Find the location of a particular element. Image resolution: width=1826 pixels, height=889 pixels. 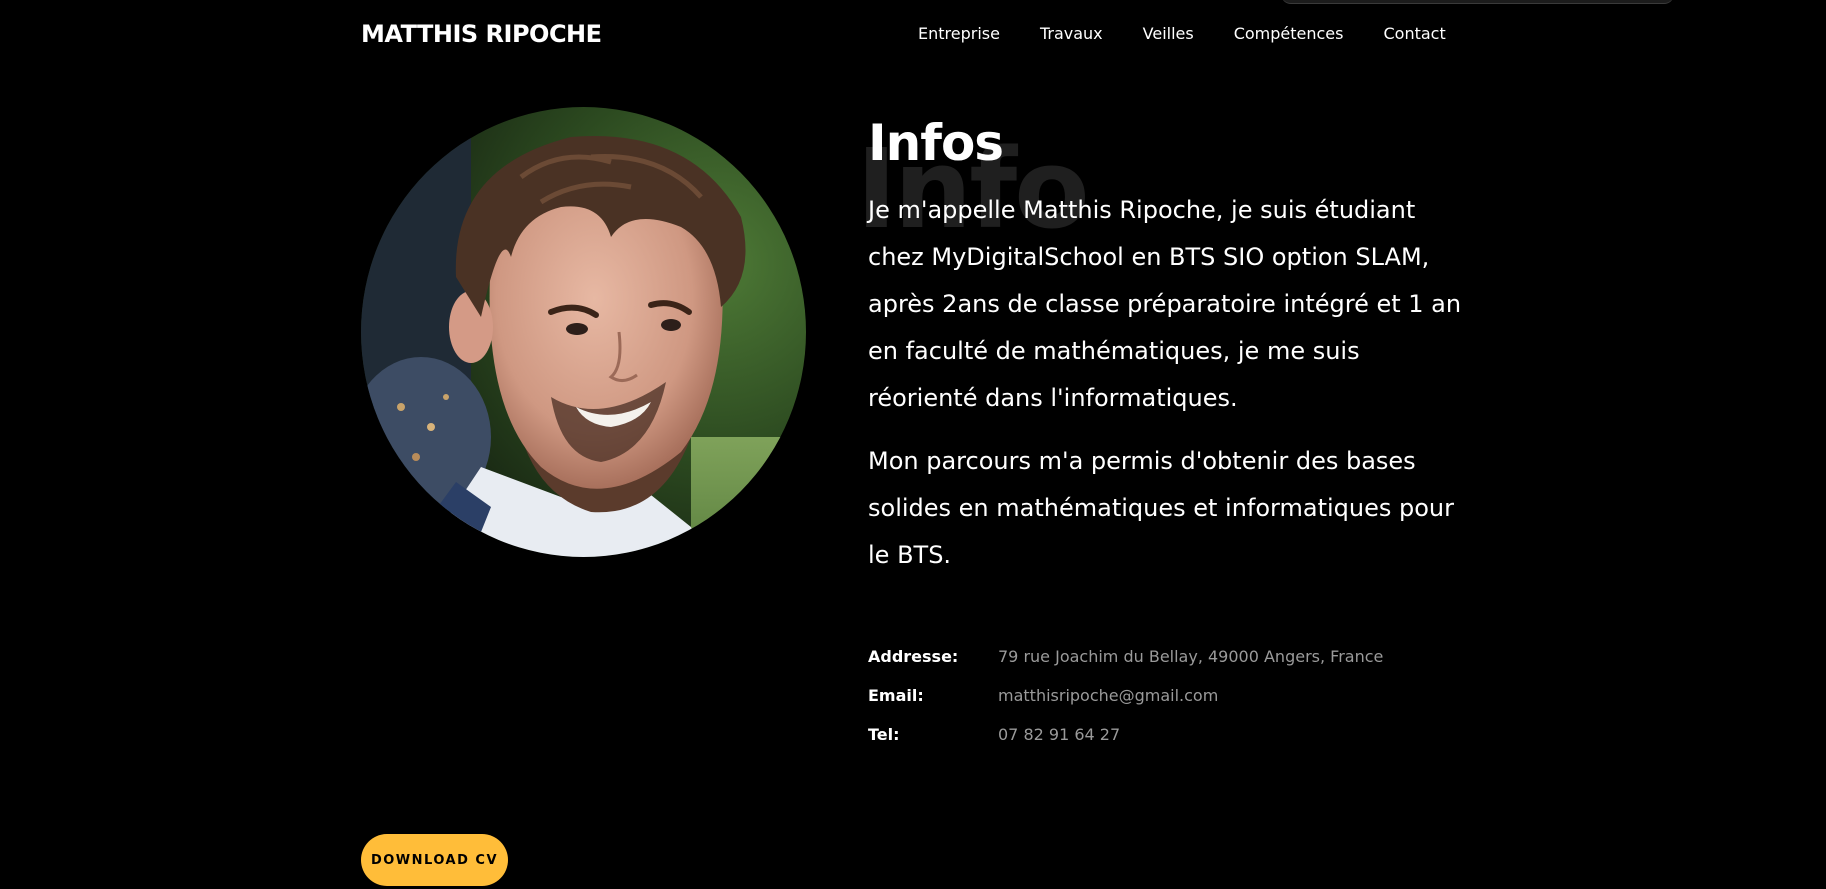

nav-link-entreprise: Entreprise is located at coordinates (959, 34).